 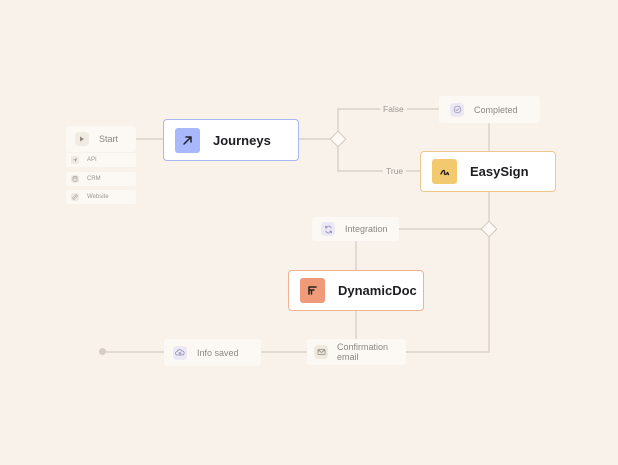 What do you see at coordinates (496, 109) in the screenshot?
I see `completed-label: Completed` at bounding box center [496, 109].